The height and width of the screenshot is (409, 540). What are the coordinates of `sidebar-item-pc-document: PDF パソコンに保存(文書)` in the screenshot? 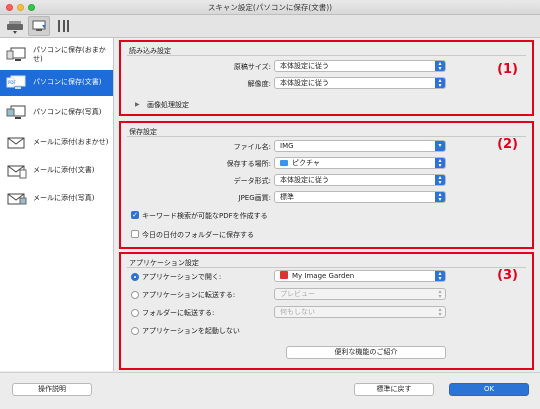 It's located at (56, 83).